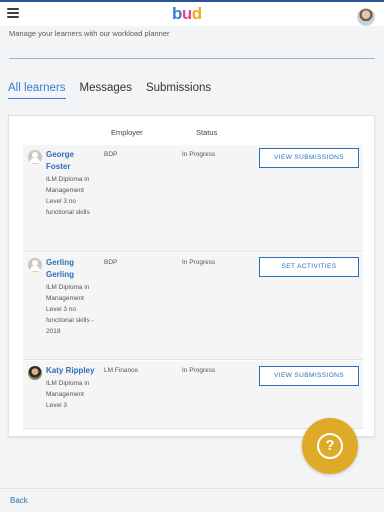 The width and height of the screenshot is (384, 512). Describe the element at coordinates (192, 58) in the screenshot. I see `header-divider` at that location.